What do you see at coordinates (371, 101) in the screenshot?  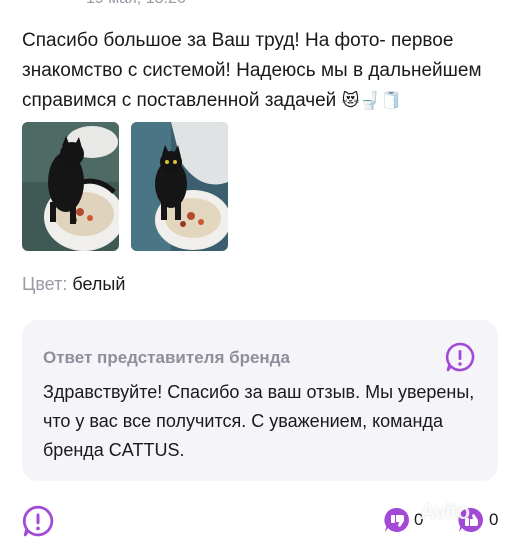 I see `review-emojis: 😻🚽🧻` at bounding box center [371, 101].